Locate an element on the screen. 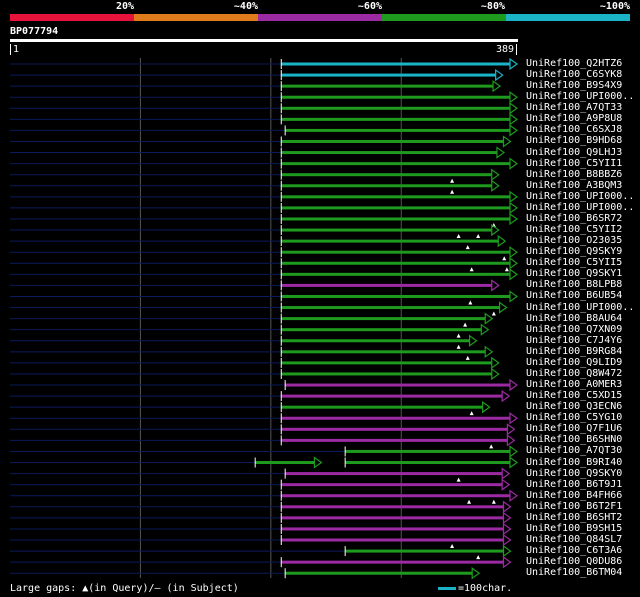 This screenshot has height=597, width=640. hit-label: UniRef100_B6SHT2 is located at coordinates (574, 517).